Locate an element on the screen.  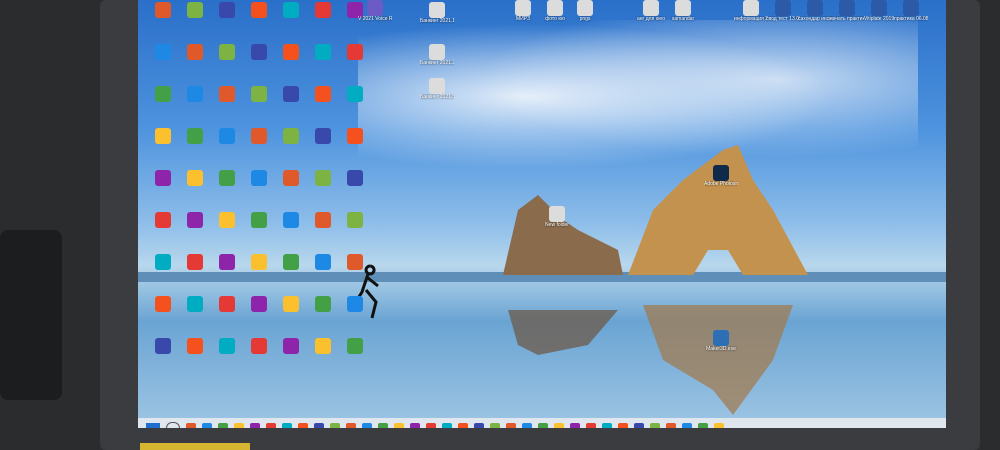
desktop-named-icon: Vitiplate 2019 is located at coordinates (879, 11).